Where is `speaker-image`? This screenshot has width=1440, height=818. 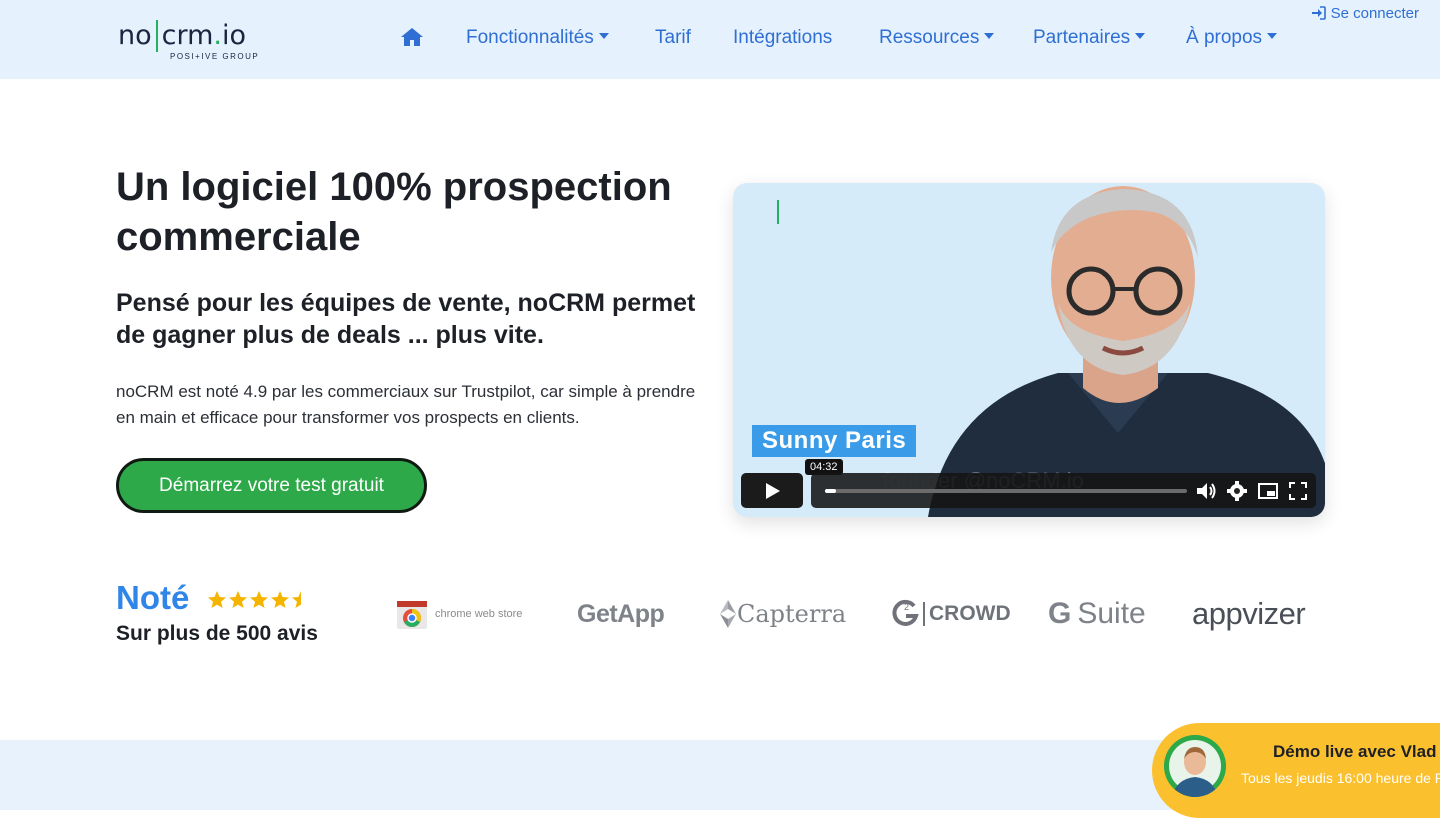 speaker-image is located at coordinates (1126, 351).